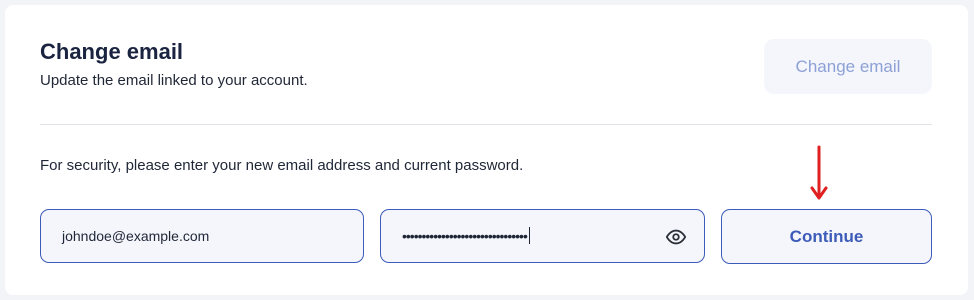  Describe the element at coordinates (174, 80) in the screenshot. I see `section-subtitle: Update the email linked to your account.` at that location.